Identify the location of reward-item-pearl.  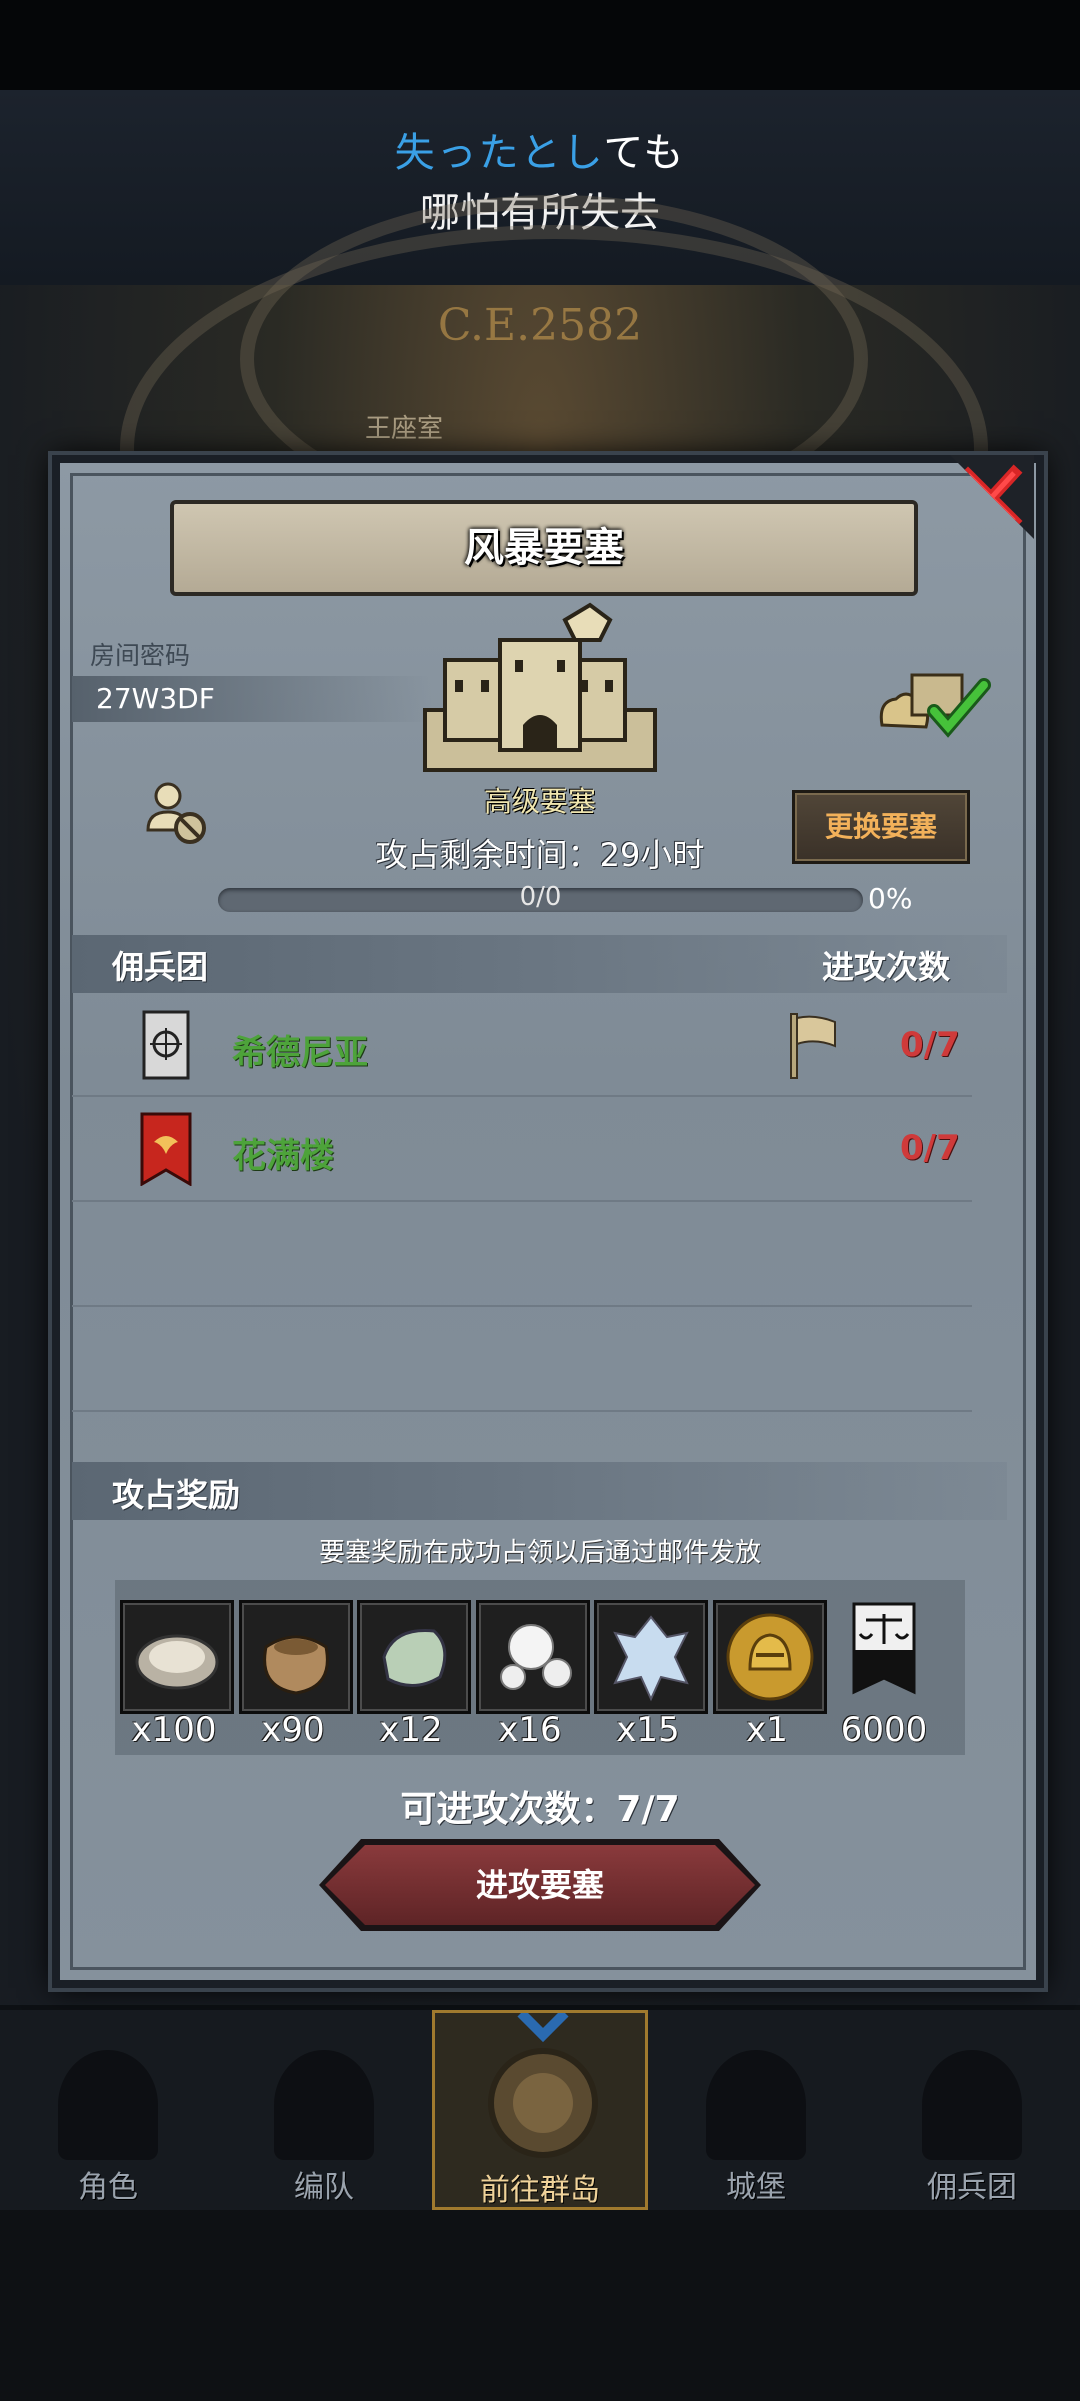
(533, 1657).